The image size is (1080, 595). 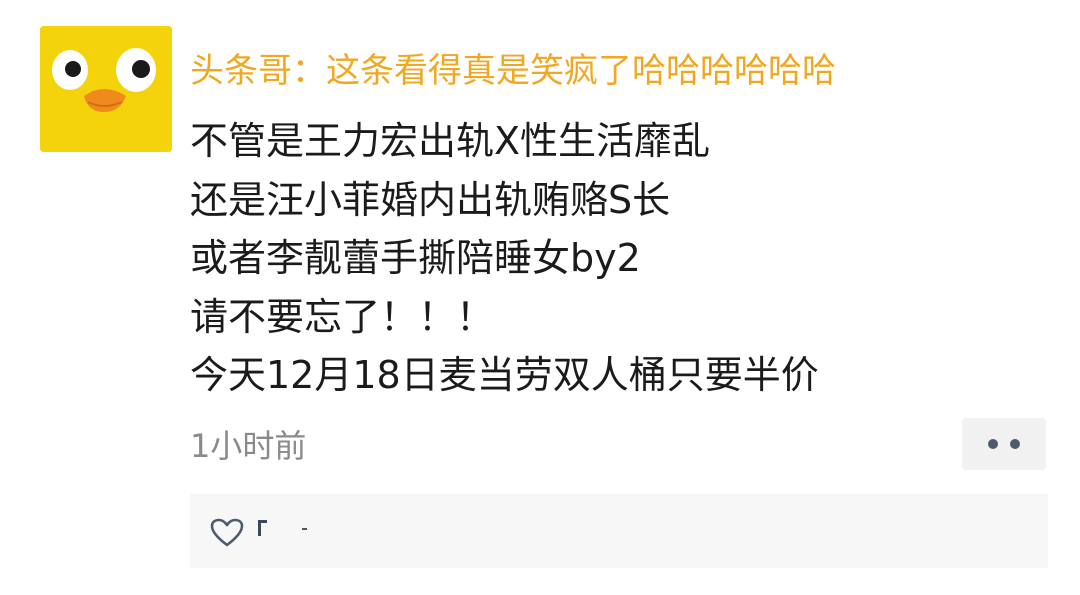 What do you see at coordinates (513, 71) in the screenshot?
I see `comment-username: 头条哥：这条看得真是笑疯了哈哈哈哈哈哈` at bounding box center [513, 71].